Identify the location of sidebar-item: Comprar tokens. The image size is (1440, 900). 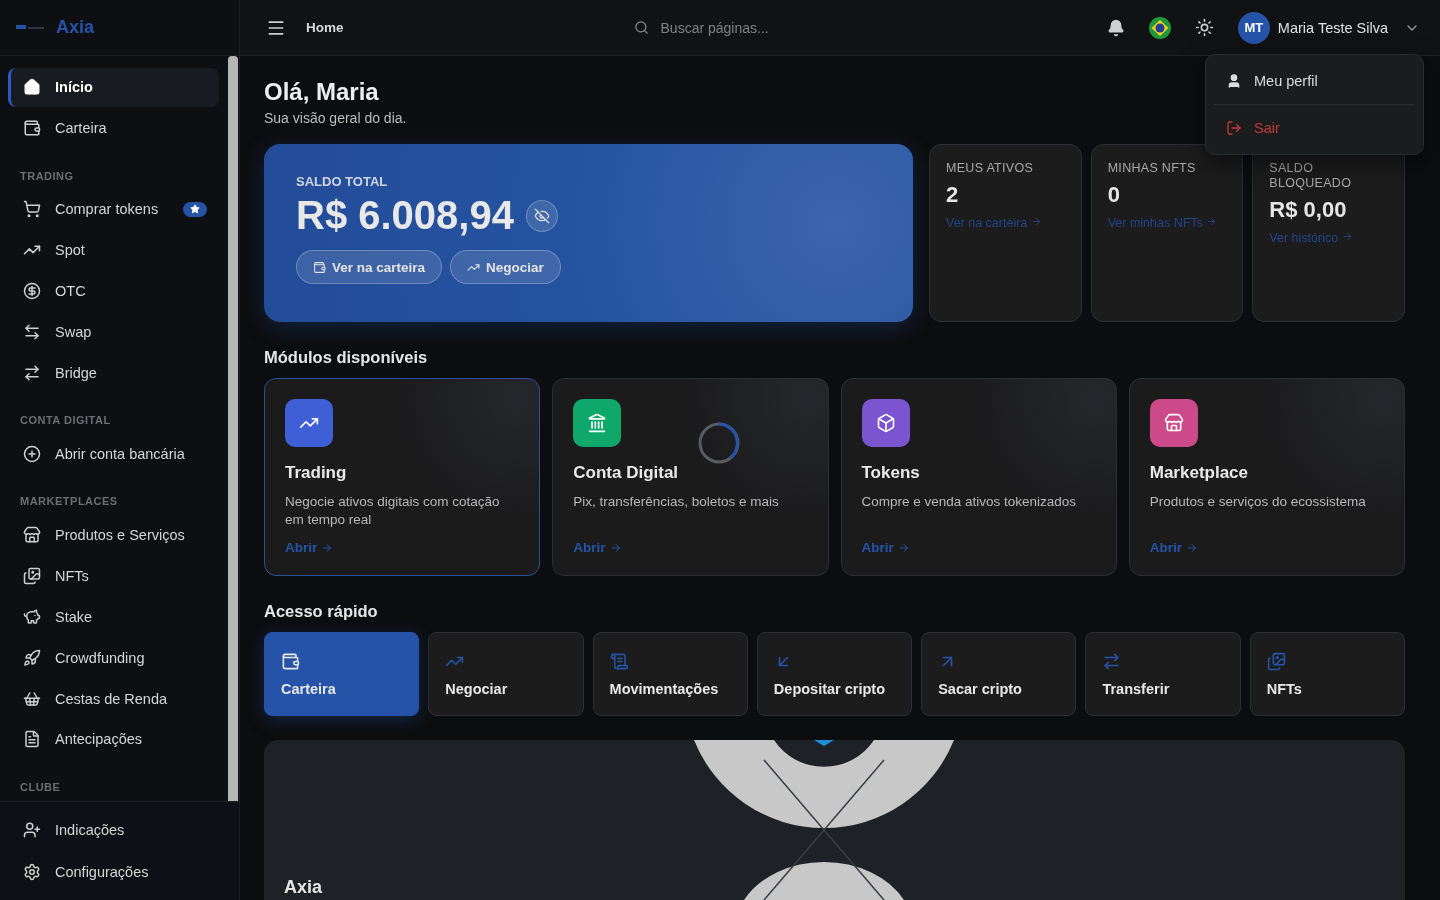
(113, 209).